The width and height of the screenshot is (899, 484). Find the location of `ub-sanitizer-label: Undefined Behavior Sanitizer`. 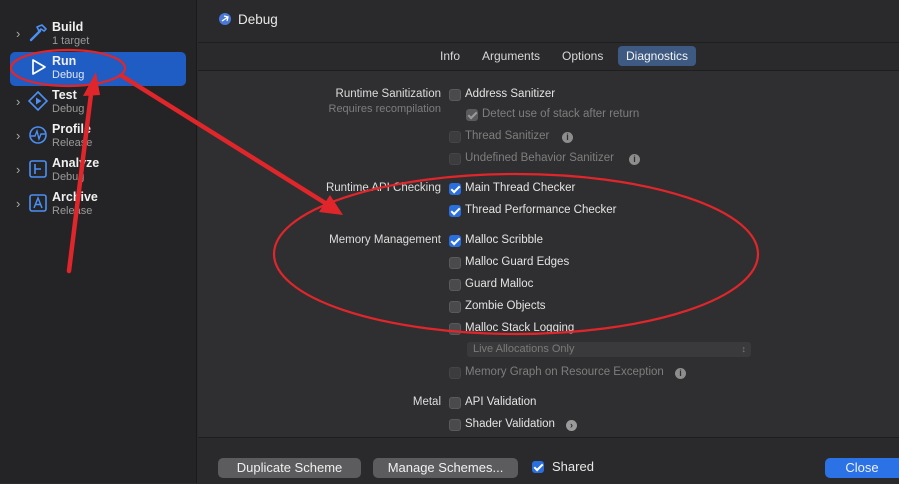

ub-sanitizer-label: Undefined Behavior Sanitizer is located at coordinates (539, 158).